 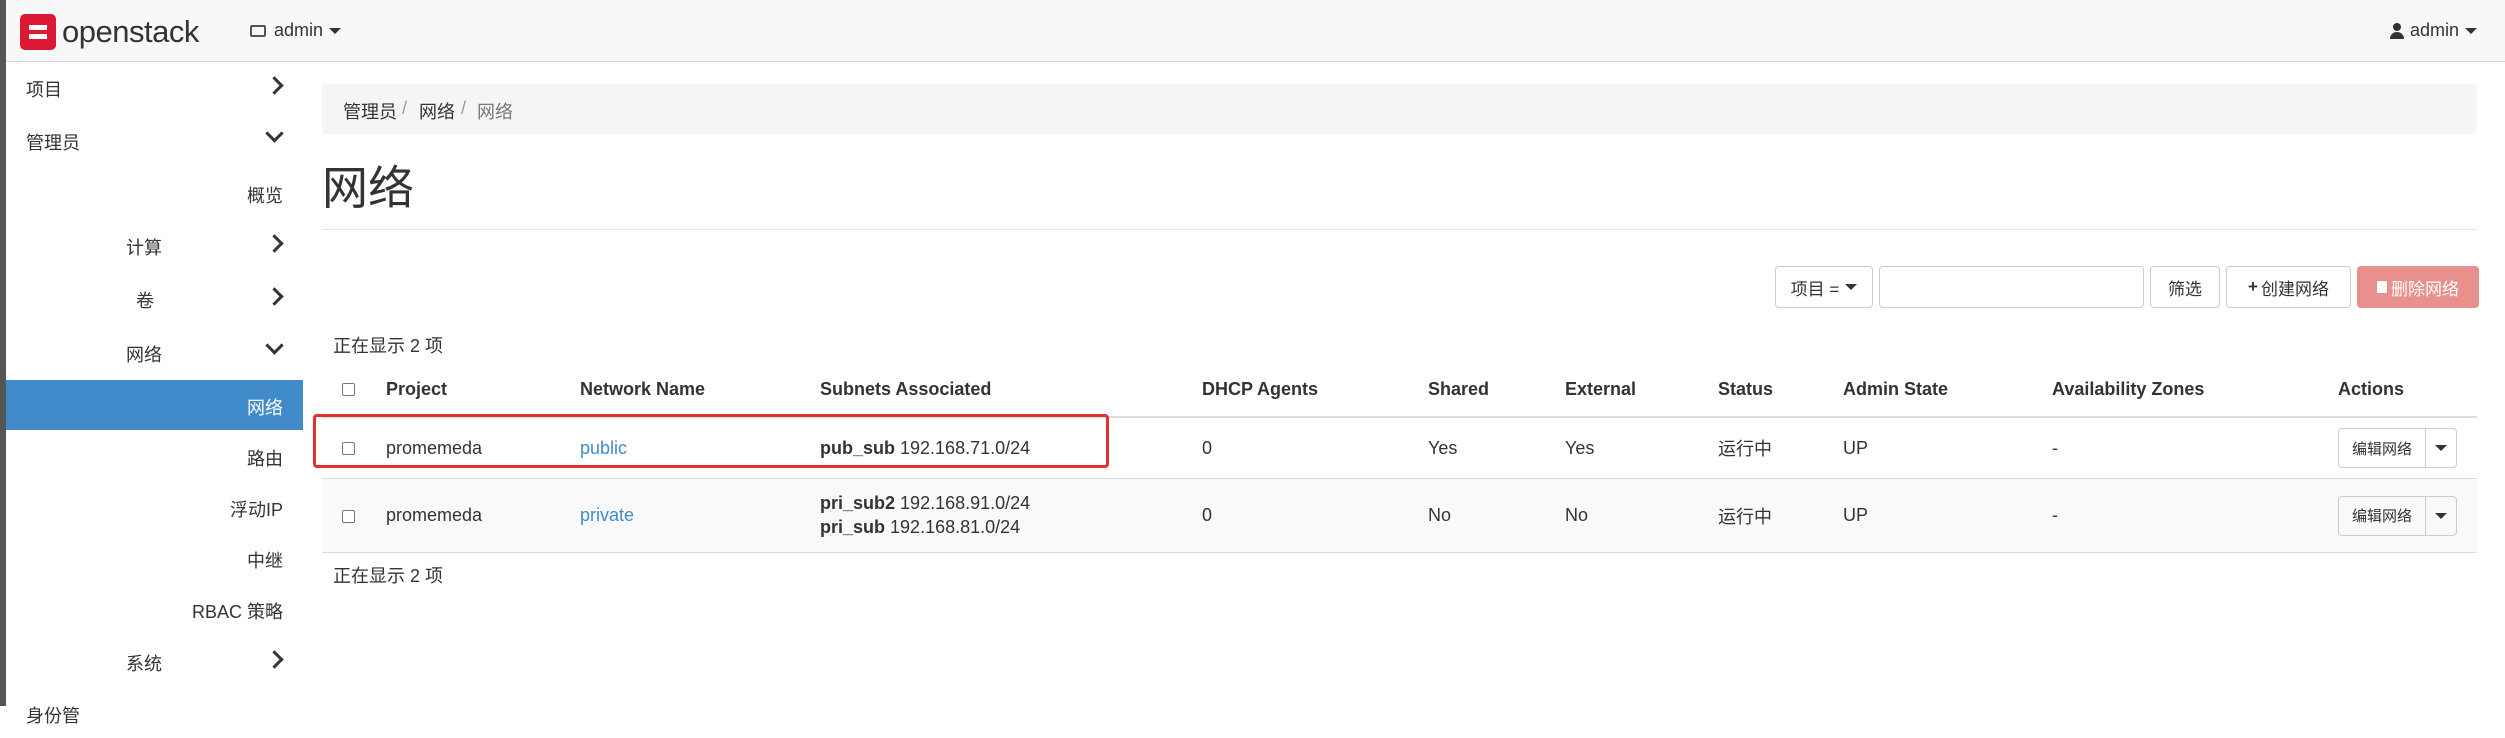 I want to click on sidebar-item-floating-ips: 浮动IP, so click(x=154, y=507).